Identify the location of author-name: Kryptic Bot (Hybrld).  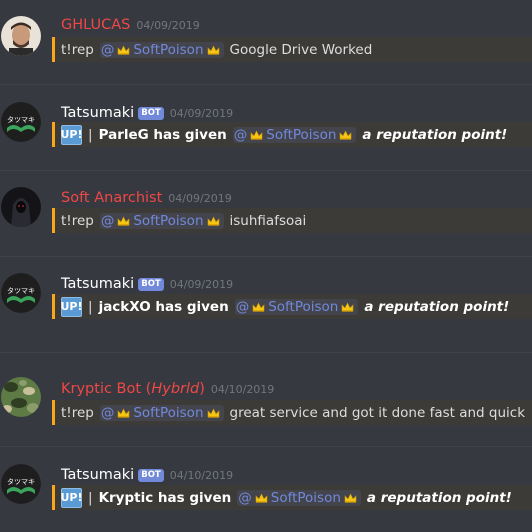
(133, 389).